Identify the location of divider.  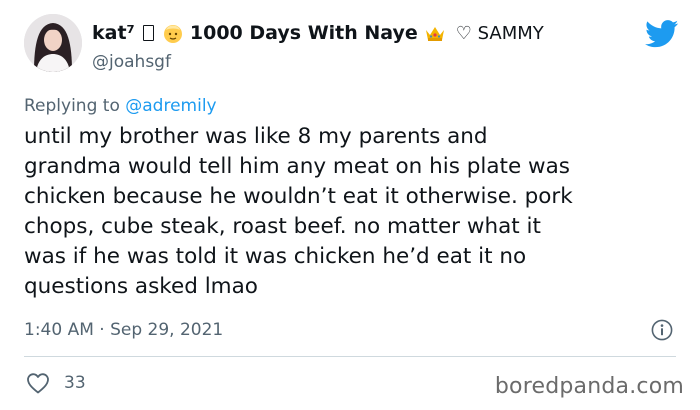
(350, 356).